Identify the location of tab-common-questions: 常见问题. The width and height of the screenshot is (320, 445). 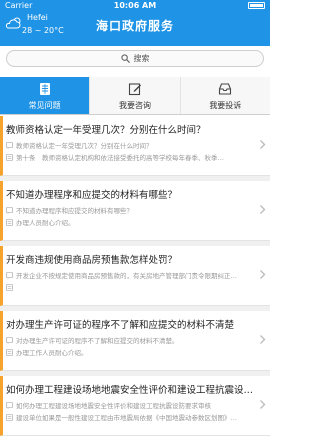
(45, 95).